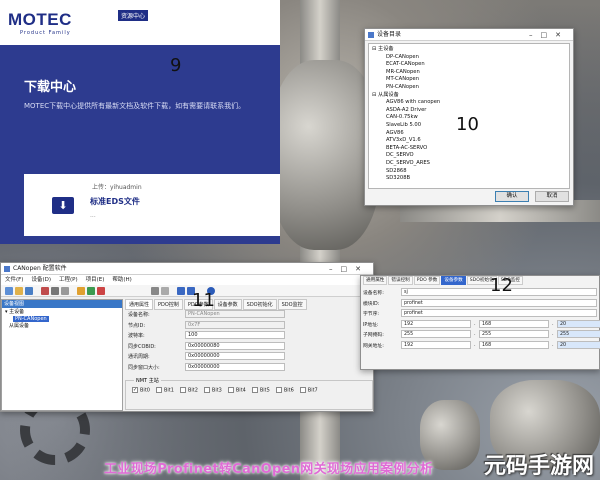 This screenshot has width=600, height=480. Describe the element at coordinates (469, 141) in the screenshot. I see `tree-item: ATV3xD_V1.6` at that location.